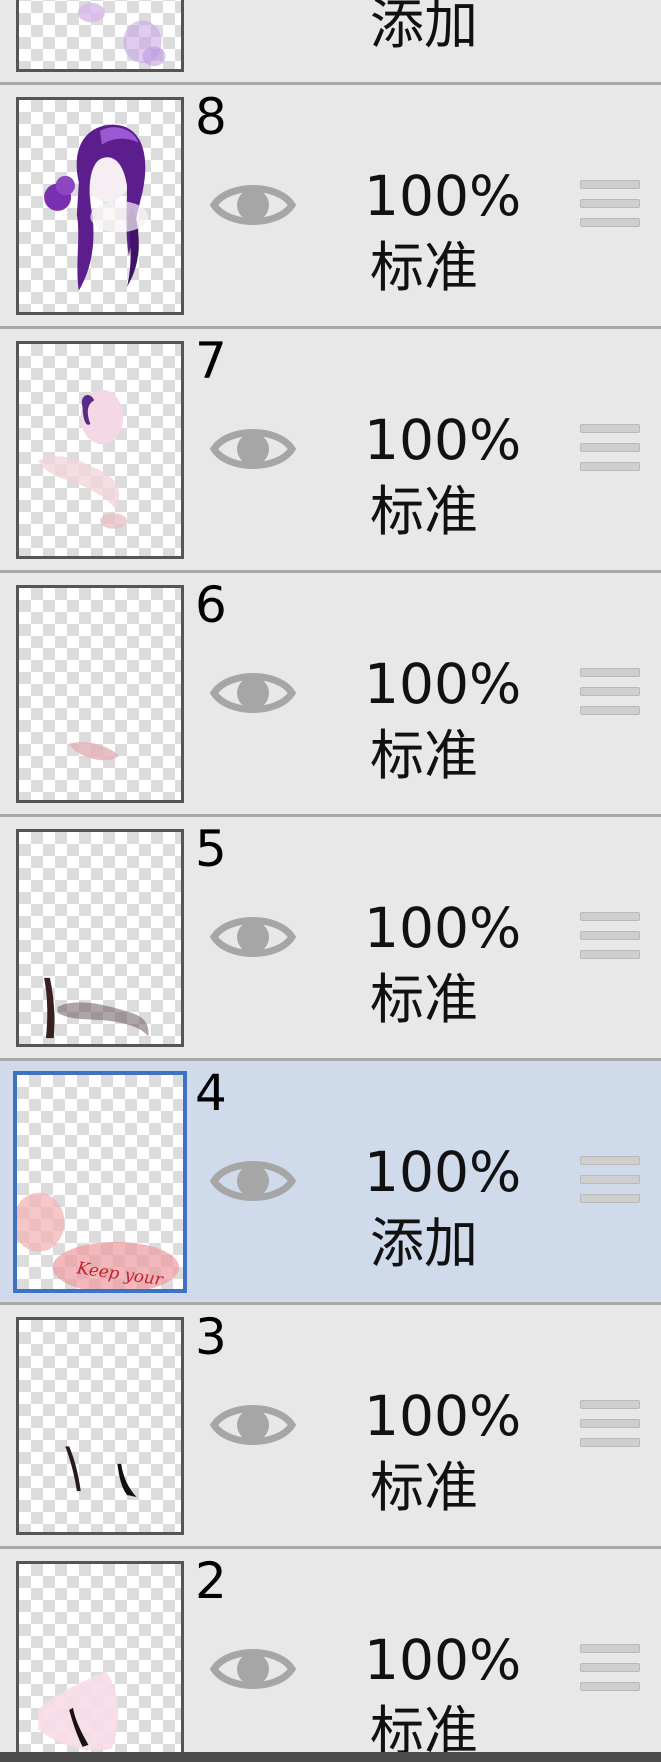 The height and width of the screenshot is (1762, 661). Describe the element at coordinates (101, 1471) in the screenshot. I see `thumb-art-black-strokes` at that location.